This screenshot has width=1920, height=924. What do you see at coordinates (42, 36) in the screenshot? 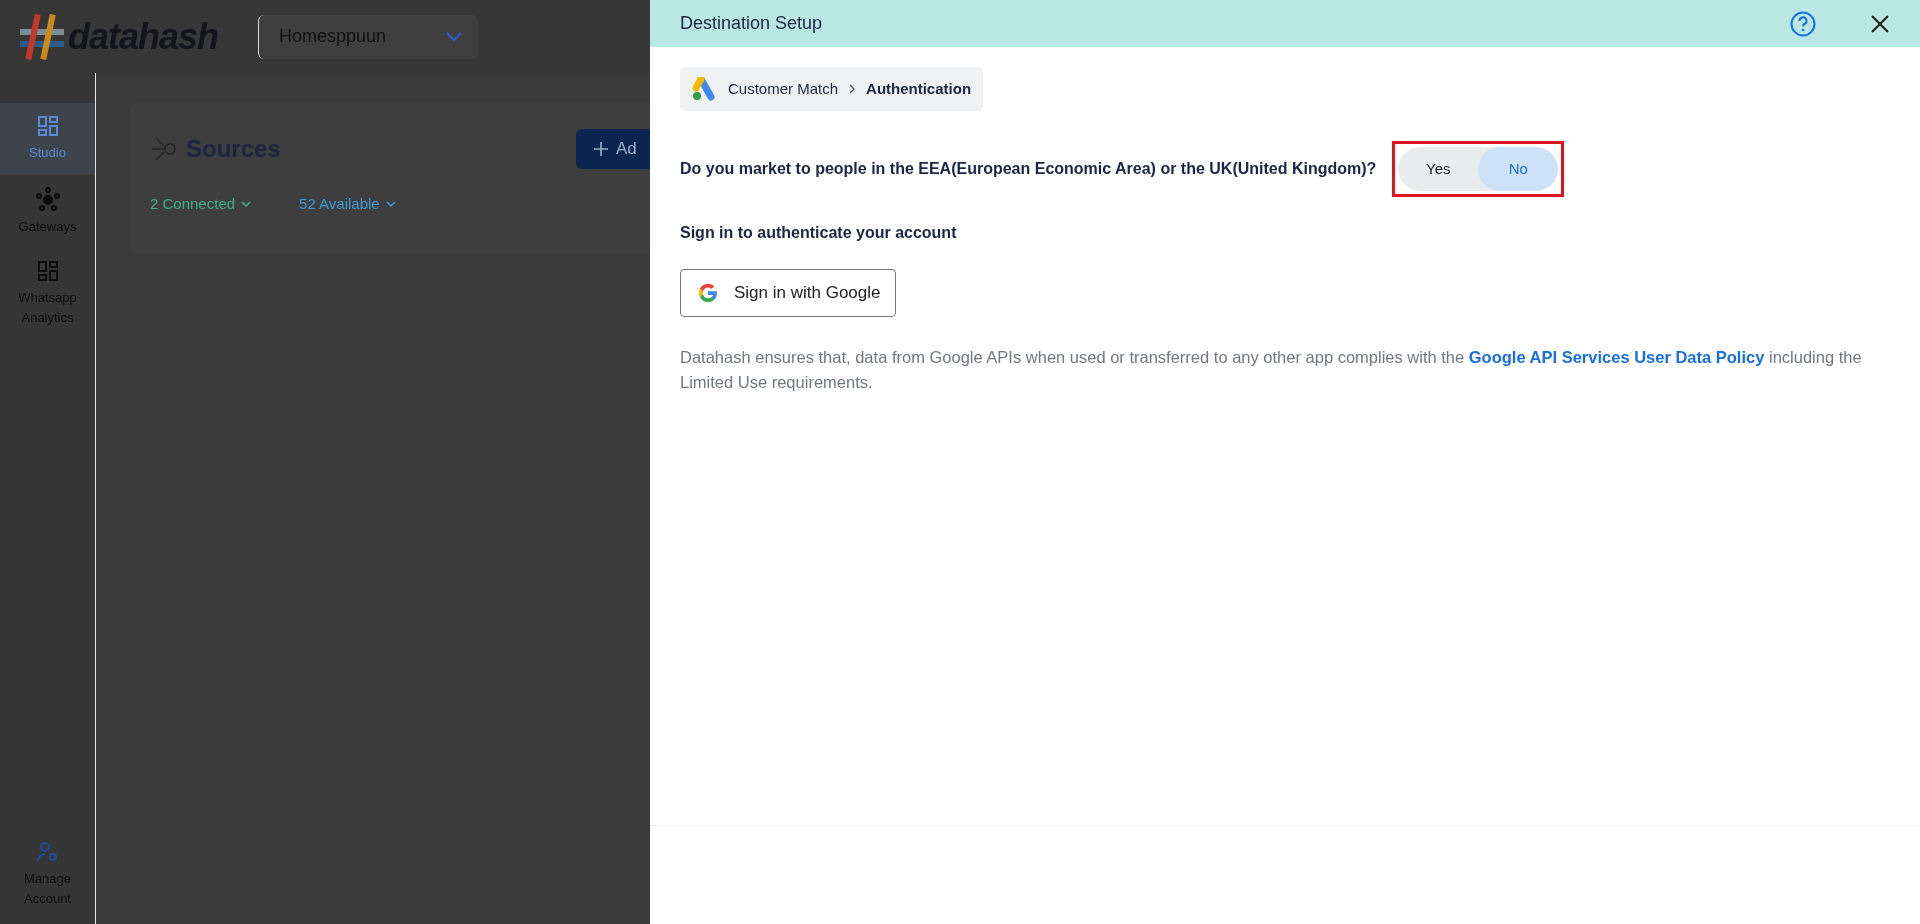
I see `hash-logo-icon` at bounding box center [42, 36].